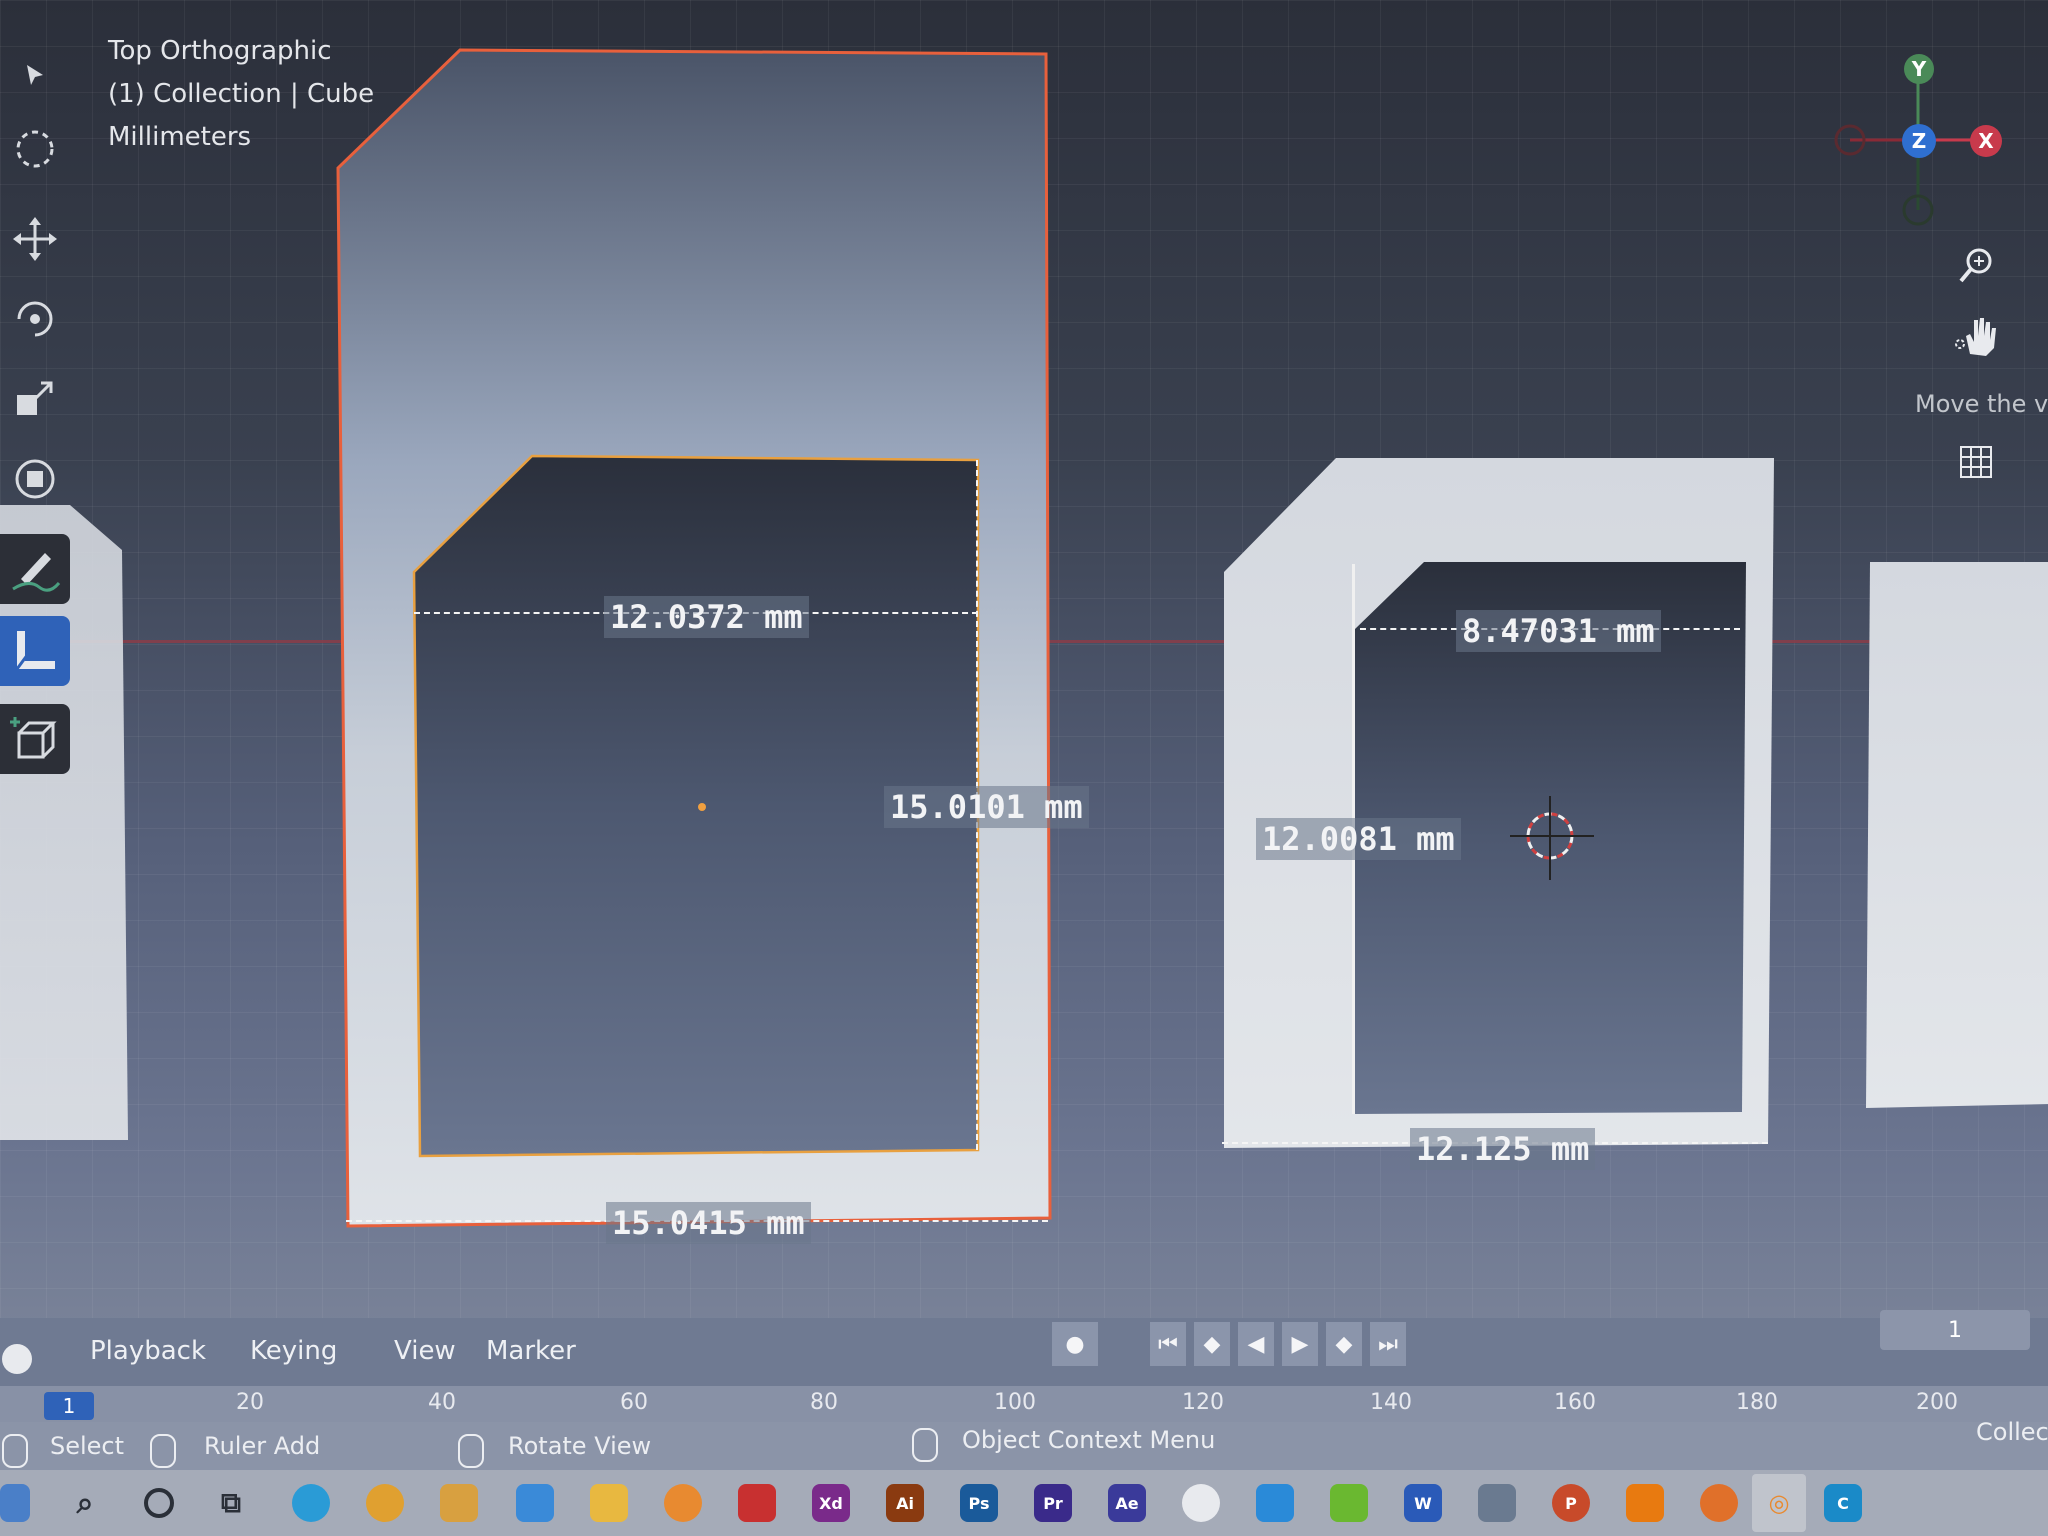 This screenshot has height=1536, width=2048. I want to click on view-name: Top Orthographic, so click(220, 51).